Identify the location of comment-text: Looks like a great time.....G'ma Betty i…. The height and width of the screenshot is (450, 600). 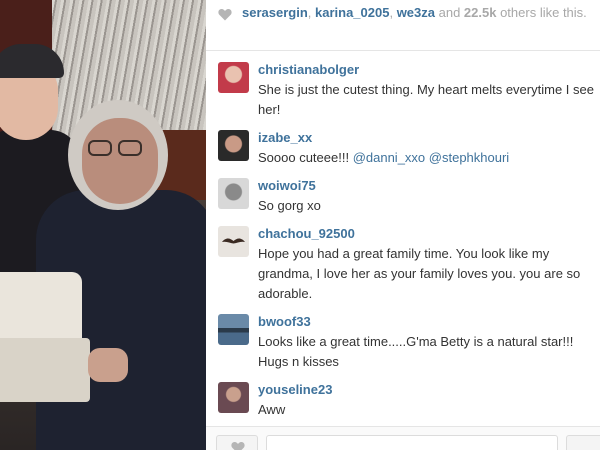
(416, 351).